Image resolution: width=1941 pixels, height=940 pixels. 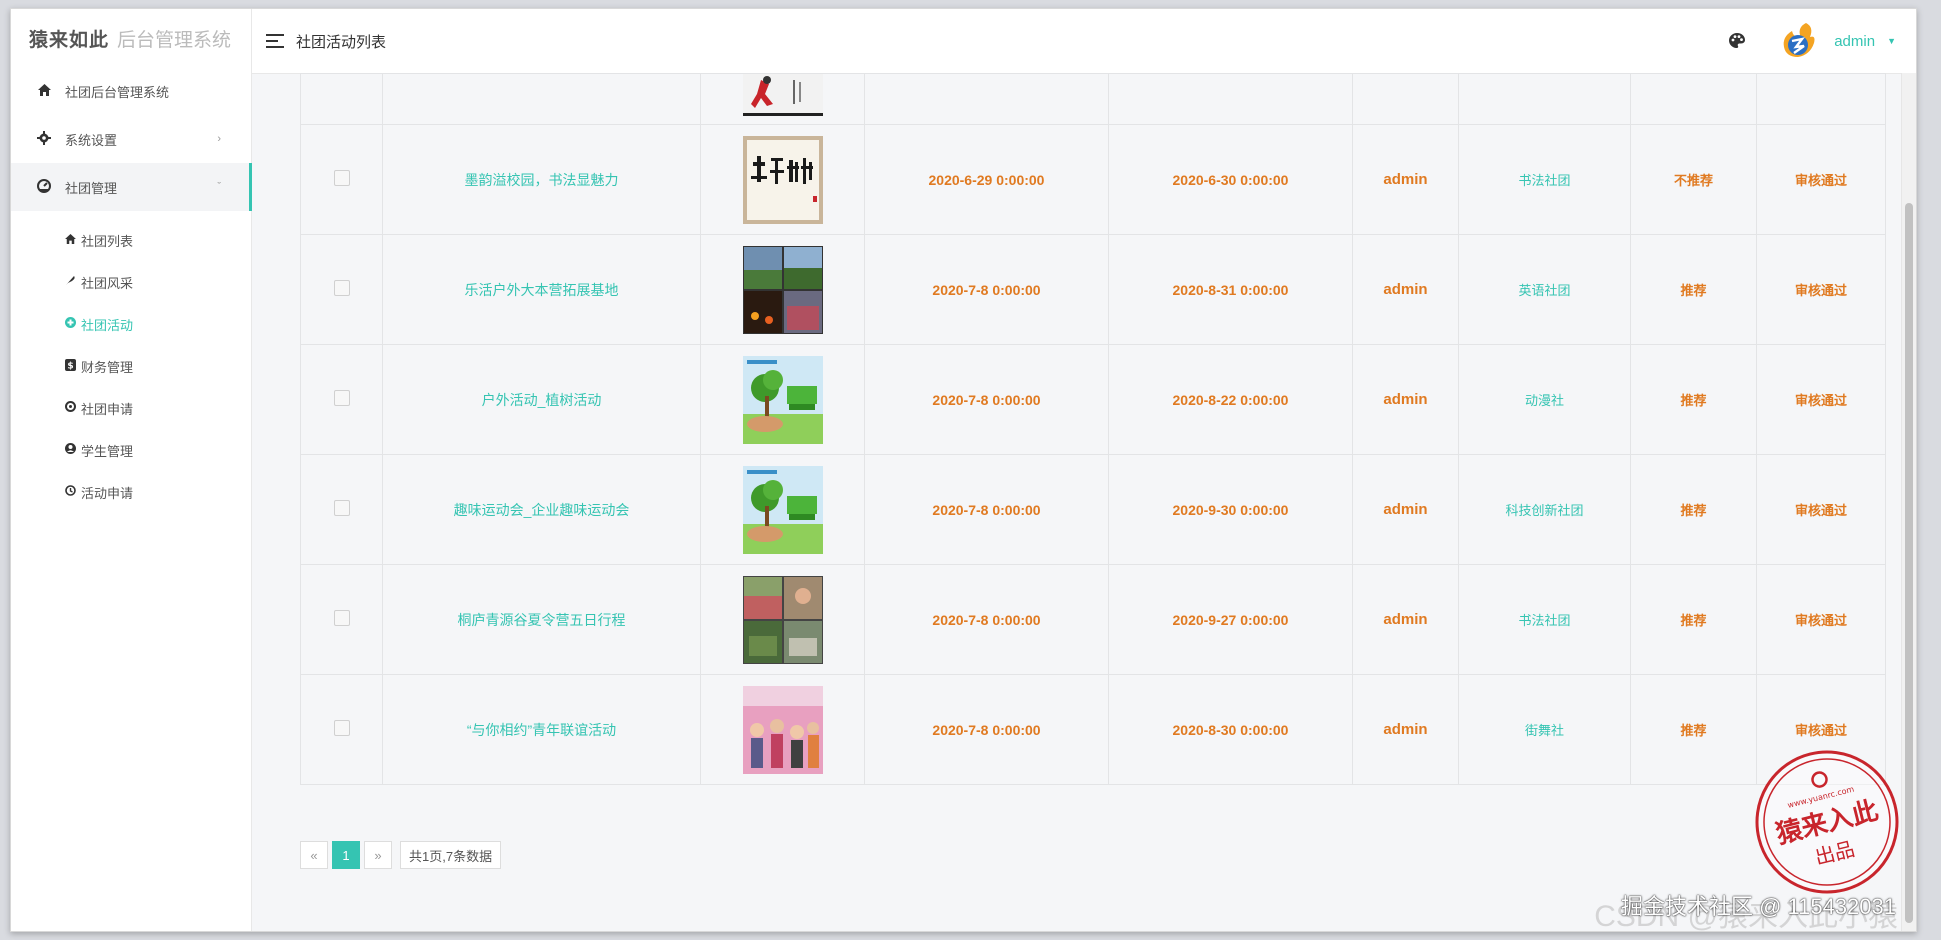 I want to click on vertical-scrollbar, so click(x=1908, y=502).